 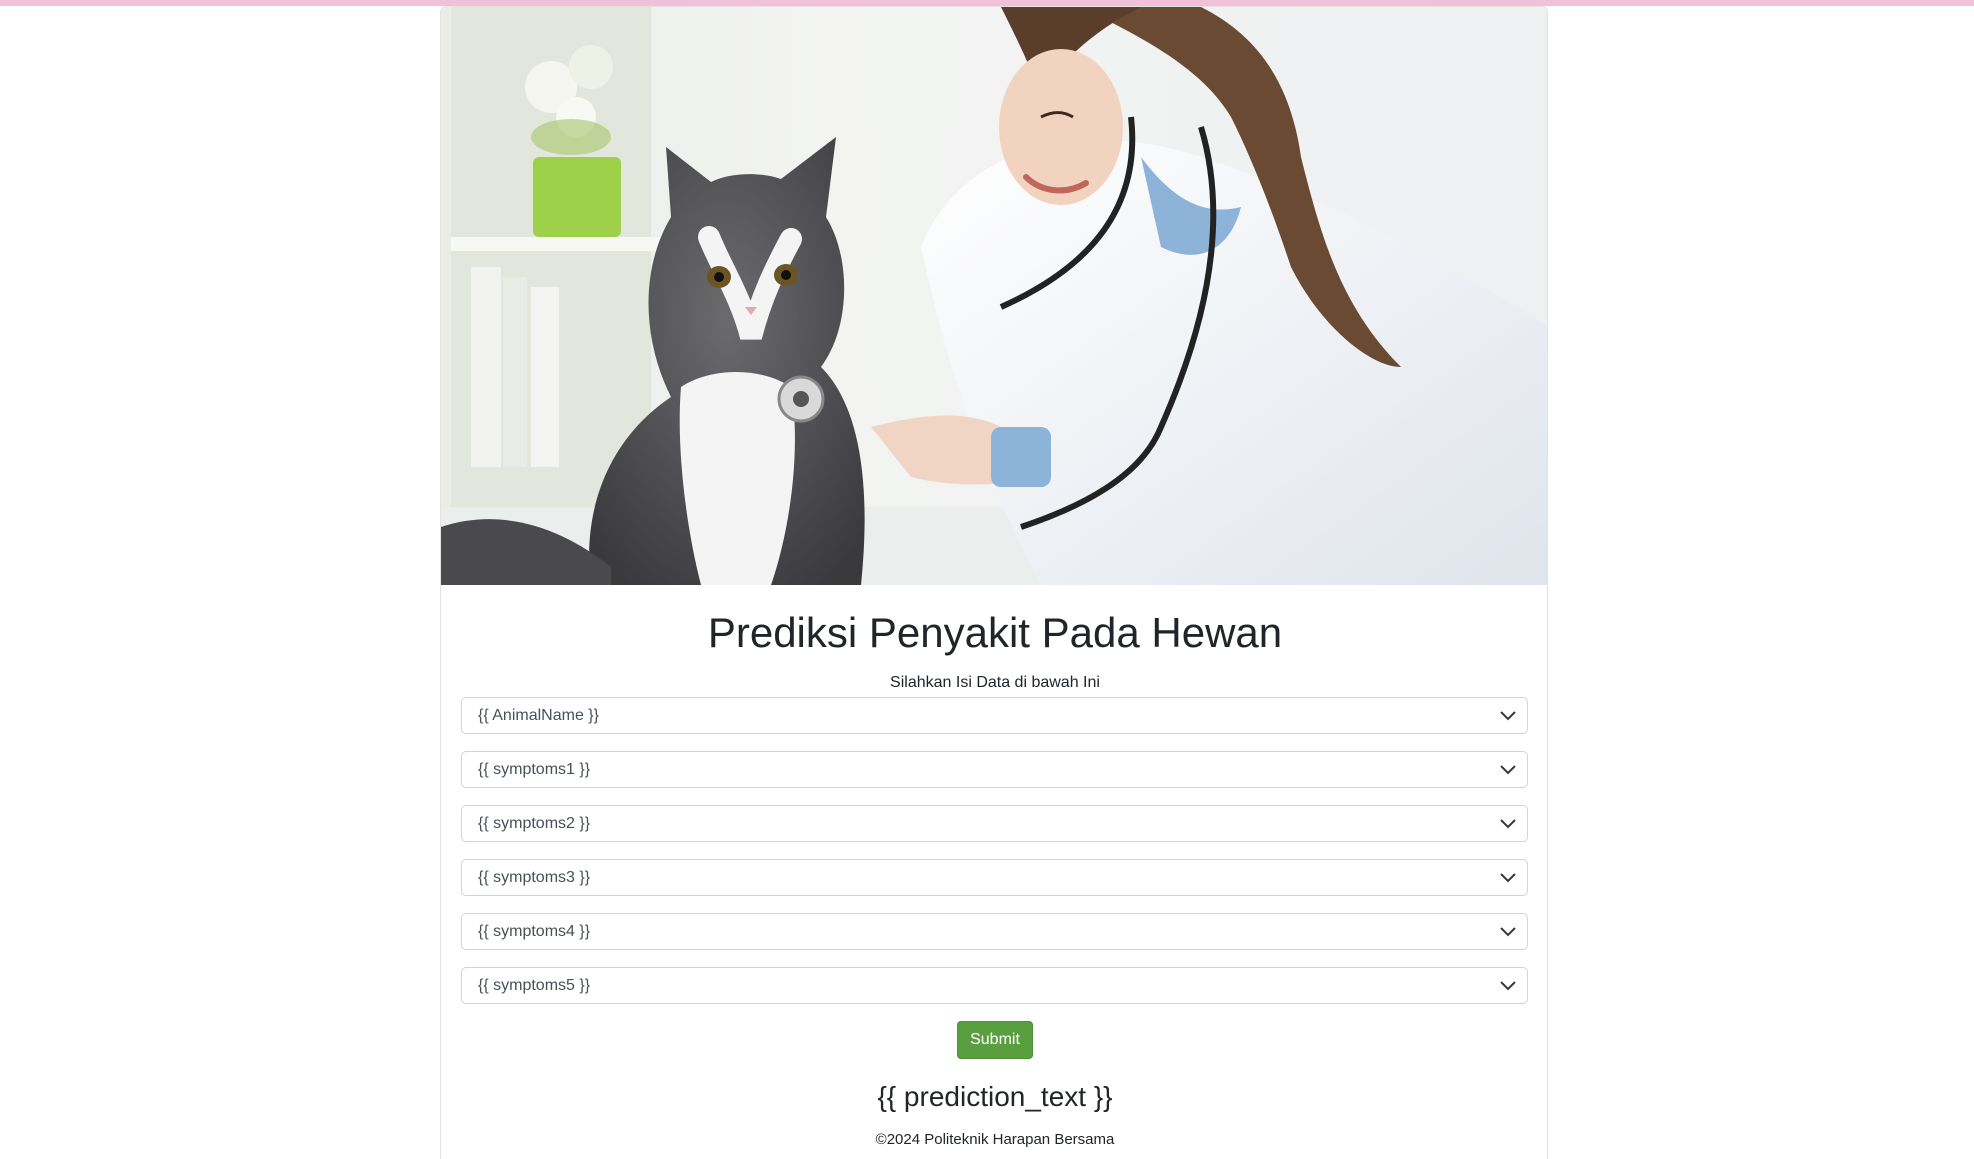 What do you see at coordinates (534, 823) in the screenshot?
I see `select-value: {{ symptoms2 }}` at bounding box center [534, 823].